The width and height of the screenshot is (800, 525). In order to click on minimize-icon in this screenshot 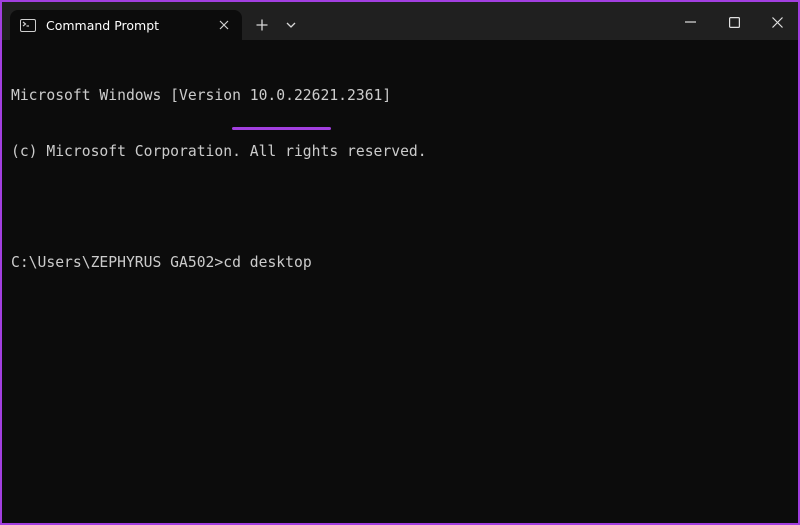, I will do `click(690, 22)`.